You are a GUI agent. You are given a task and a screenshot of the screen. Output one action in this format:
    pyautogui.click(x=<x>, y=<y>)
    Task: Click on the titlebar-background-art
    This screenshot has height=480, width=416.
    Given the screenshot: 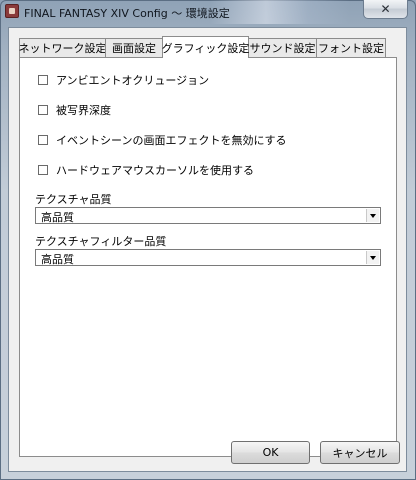 What is the action you would take?
    pyautogui.click(x=280, y=12)
    